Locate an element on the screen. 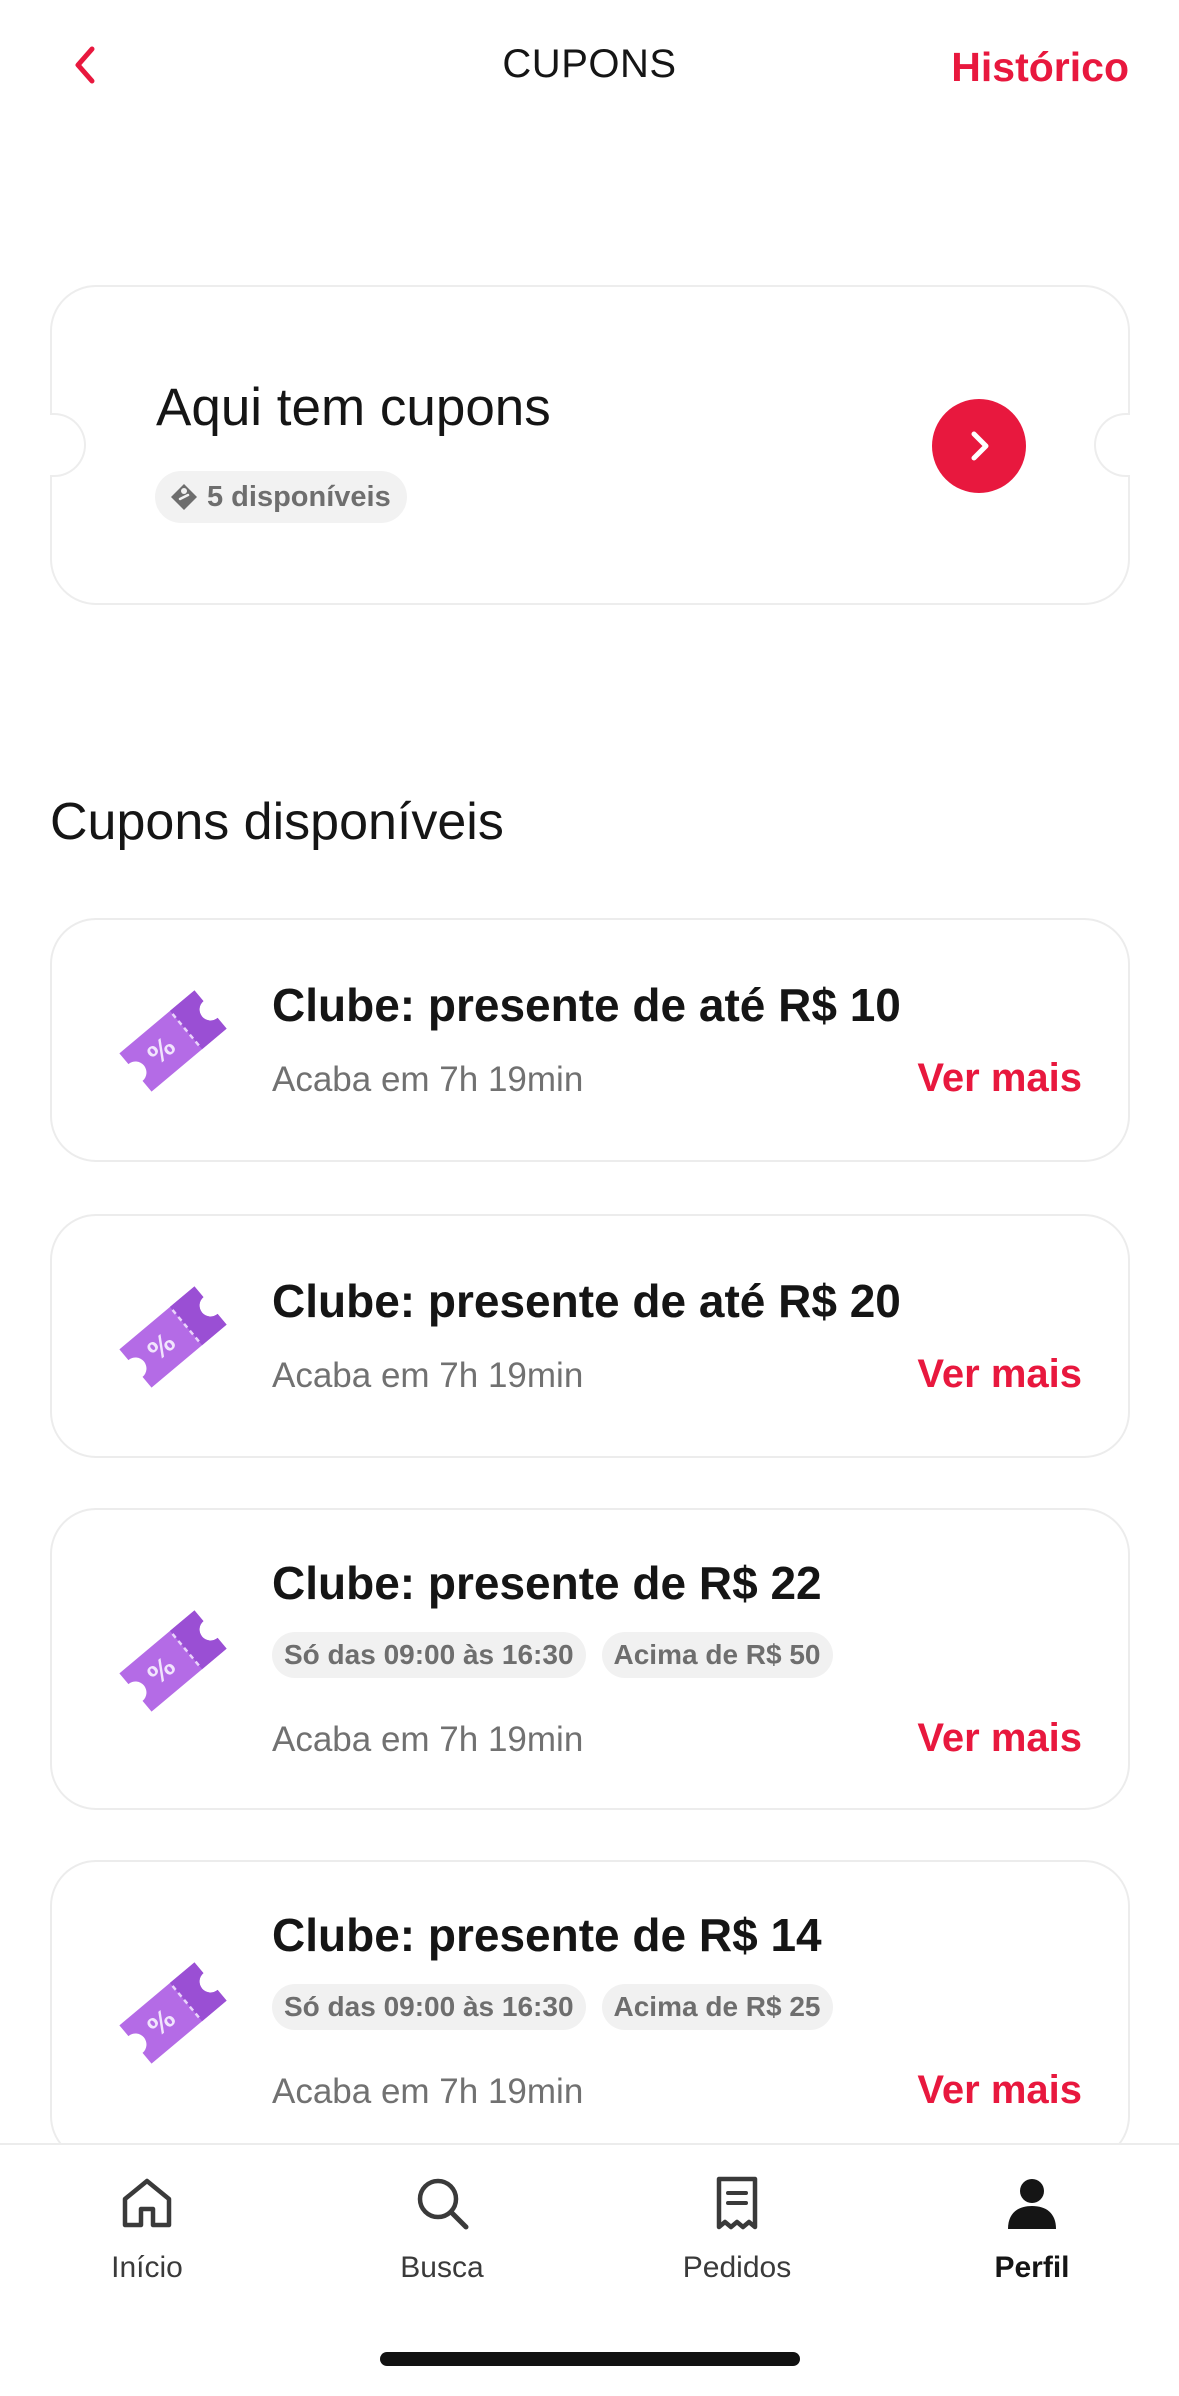  chevron-right-icon is located at coordinates (980, 446).